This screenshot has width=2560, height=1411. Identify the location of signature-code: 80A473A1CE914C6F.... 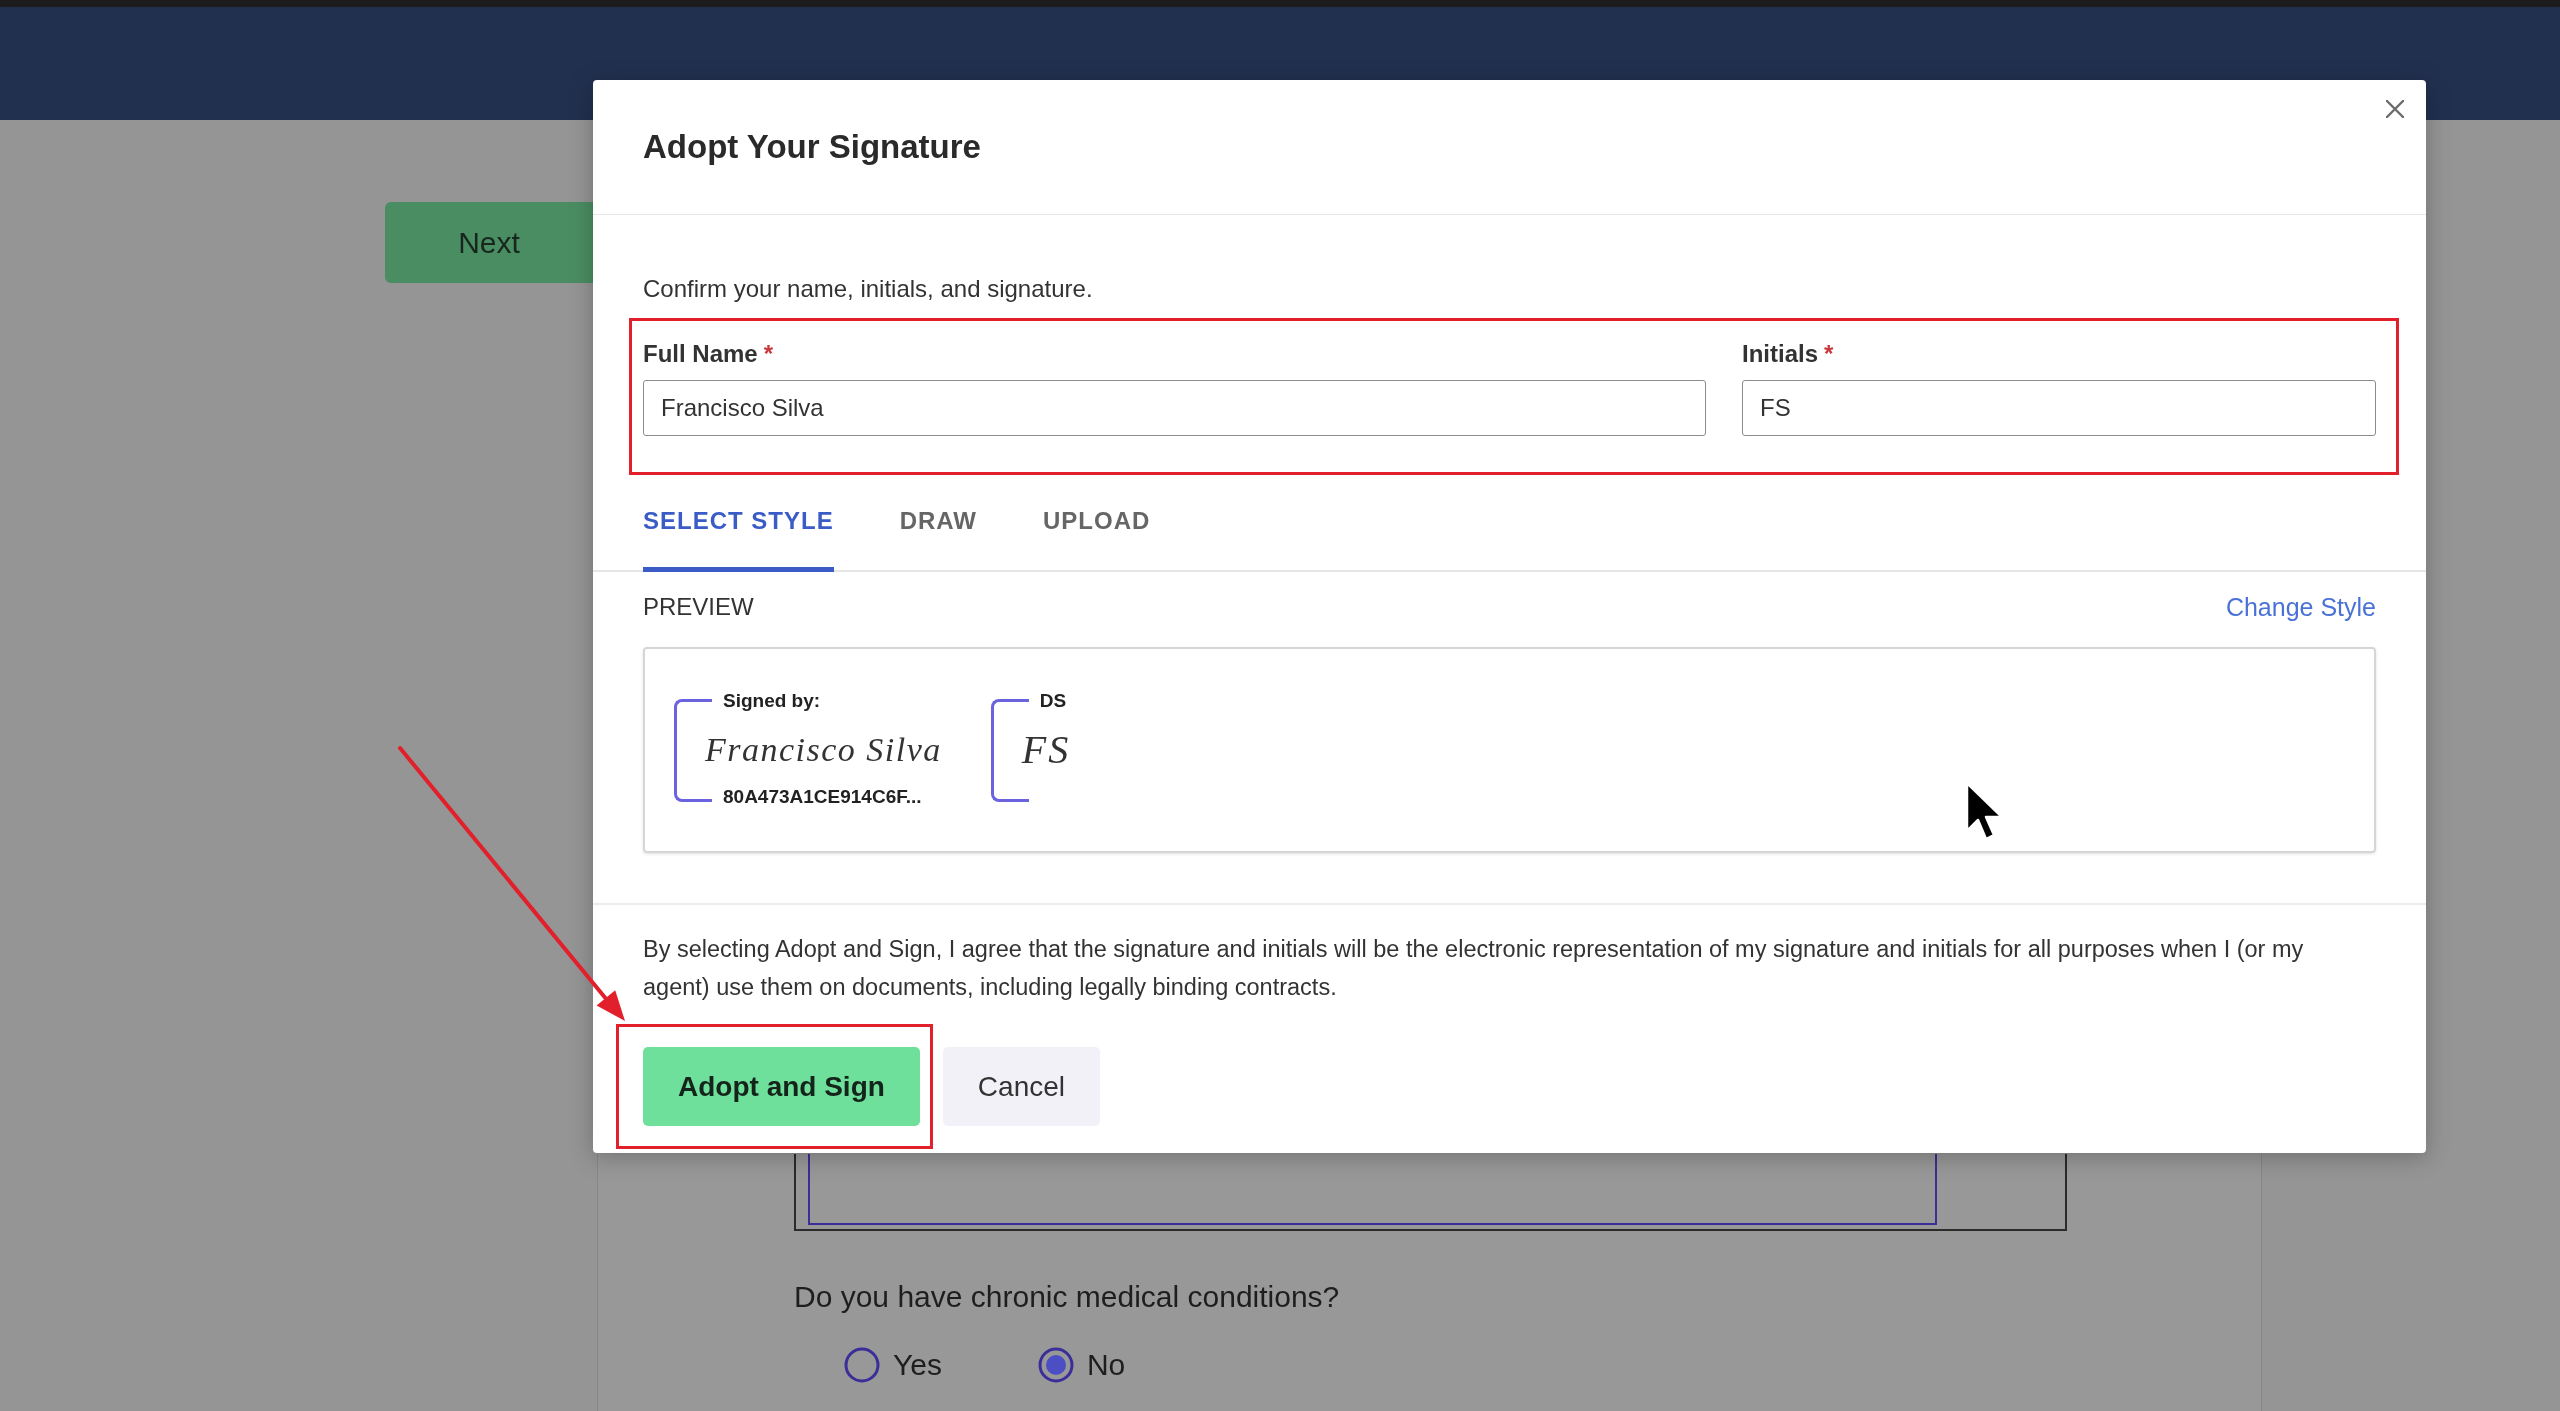
(822, 797).